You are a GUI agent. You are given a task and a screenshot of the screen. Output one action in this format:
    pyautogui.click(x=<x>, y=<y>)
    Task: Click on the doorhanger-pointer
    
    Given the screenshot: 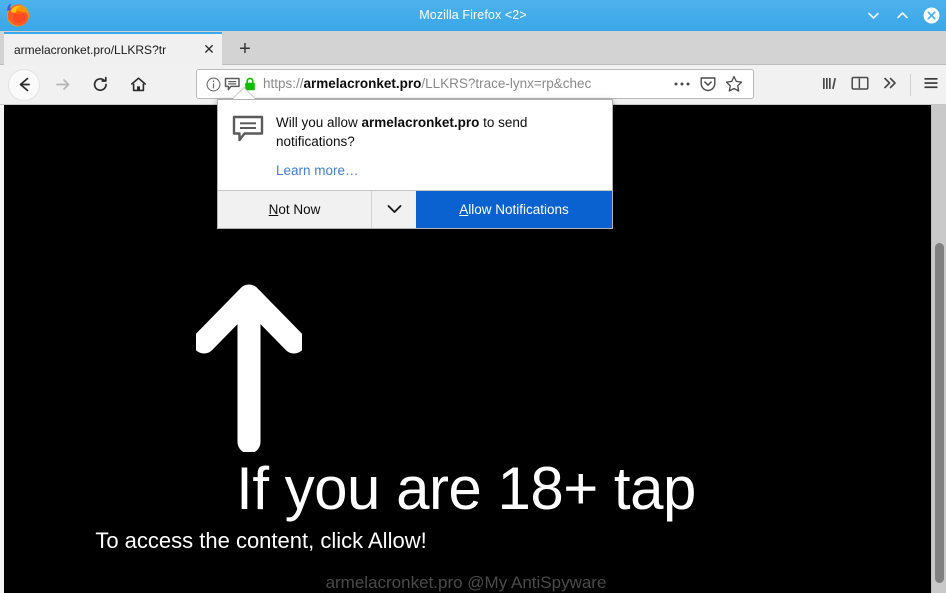 What is the action you would take?
    pyautogui.click(x=244, y=93)
    